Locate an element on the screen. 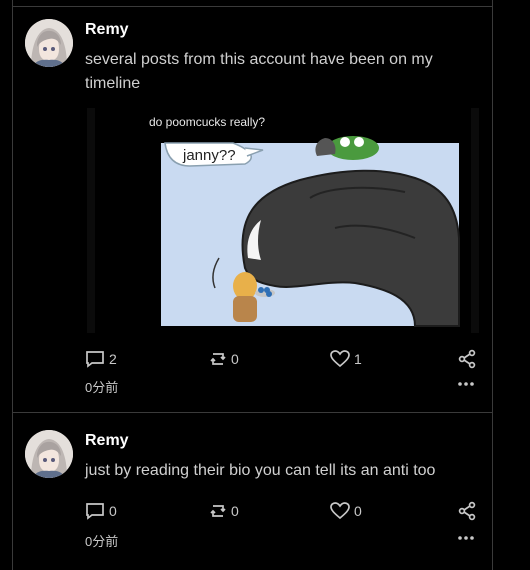 This screenshot has width=530, height=570. reaction-count: 0 is located at coordinates (358, 511).